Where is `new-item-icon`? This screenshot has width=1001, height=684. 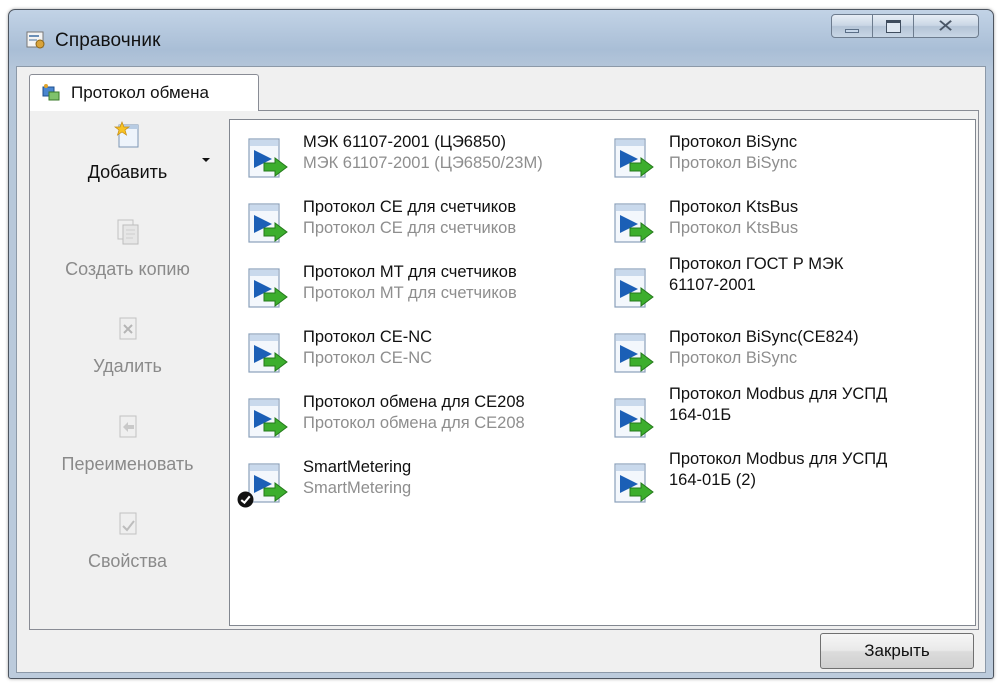 new-item-icon is located at coordinates (125, 134).